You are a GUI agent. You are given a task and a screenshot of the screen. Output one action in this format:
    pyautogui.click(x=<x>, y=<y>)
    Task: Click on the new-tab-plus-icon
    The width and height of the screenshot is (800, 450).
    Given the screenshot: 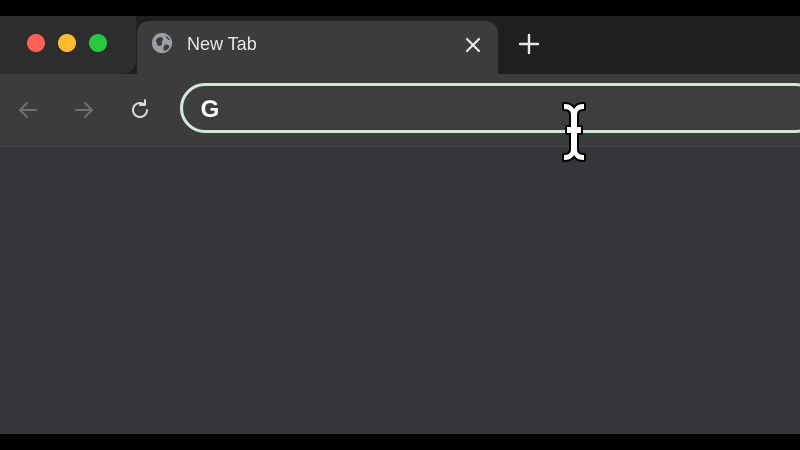 What is the action you would take?
    pyautogui.click(x=529, y=44)
    